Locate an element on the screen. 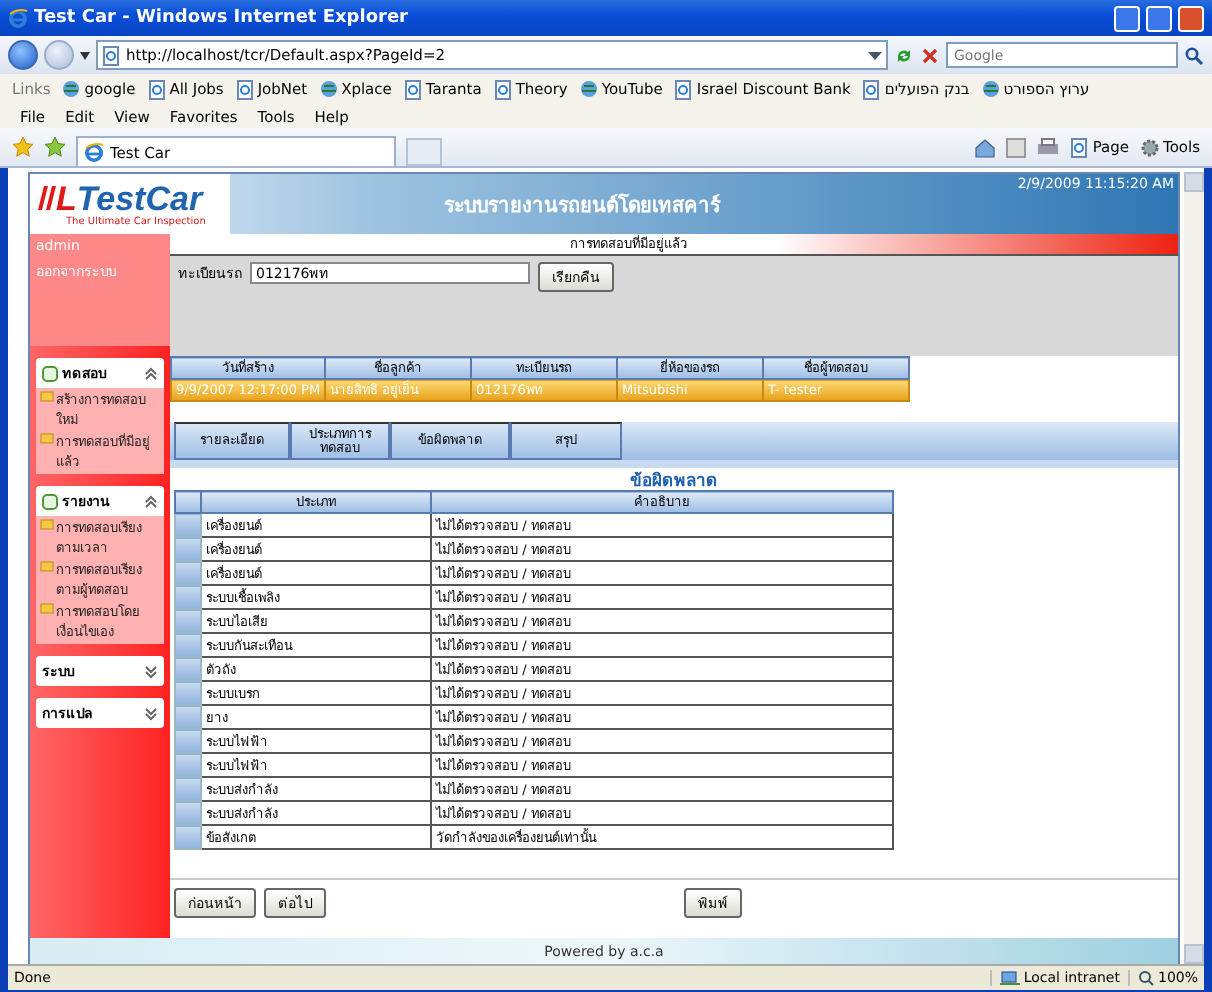 The height and width of the screenshot is (992, 1212). back-button is located at coordinates (23, 55).